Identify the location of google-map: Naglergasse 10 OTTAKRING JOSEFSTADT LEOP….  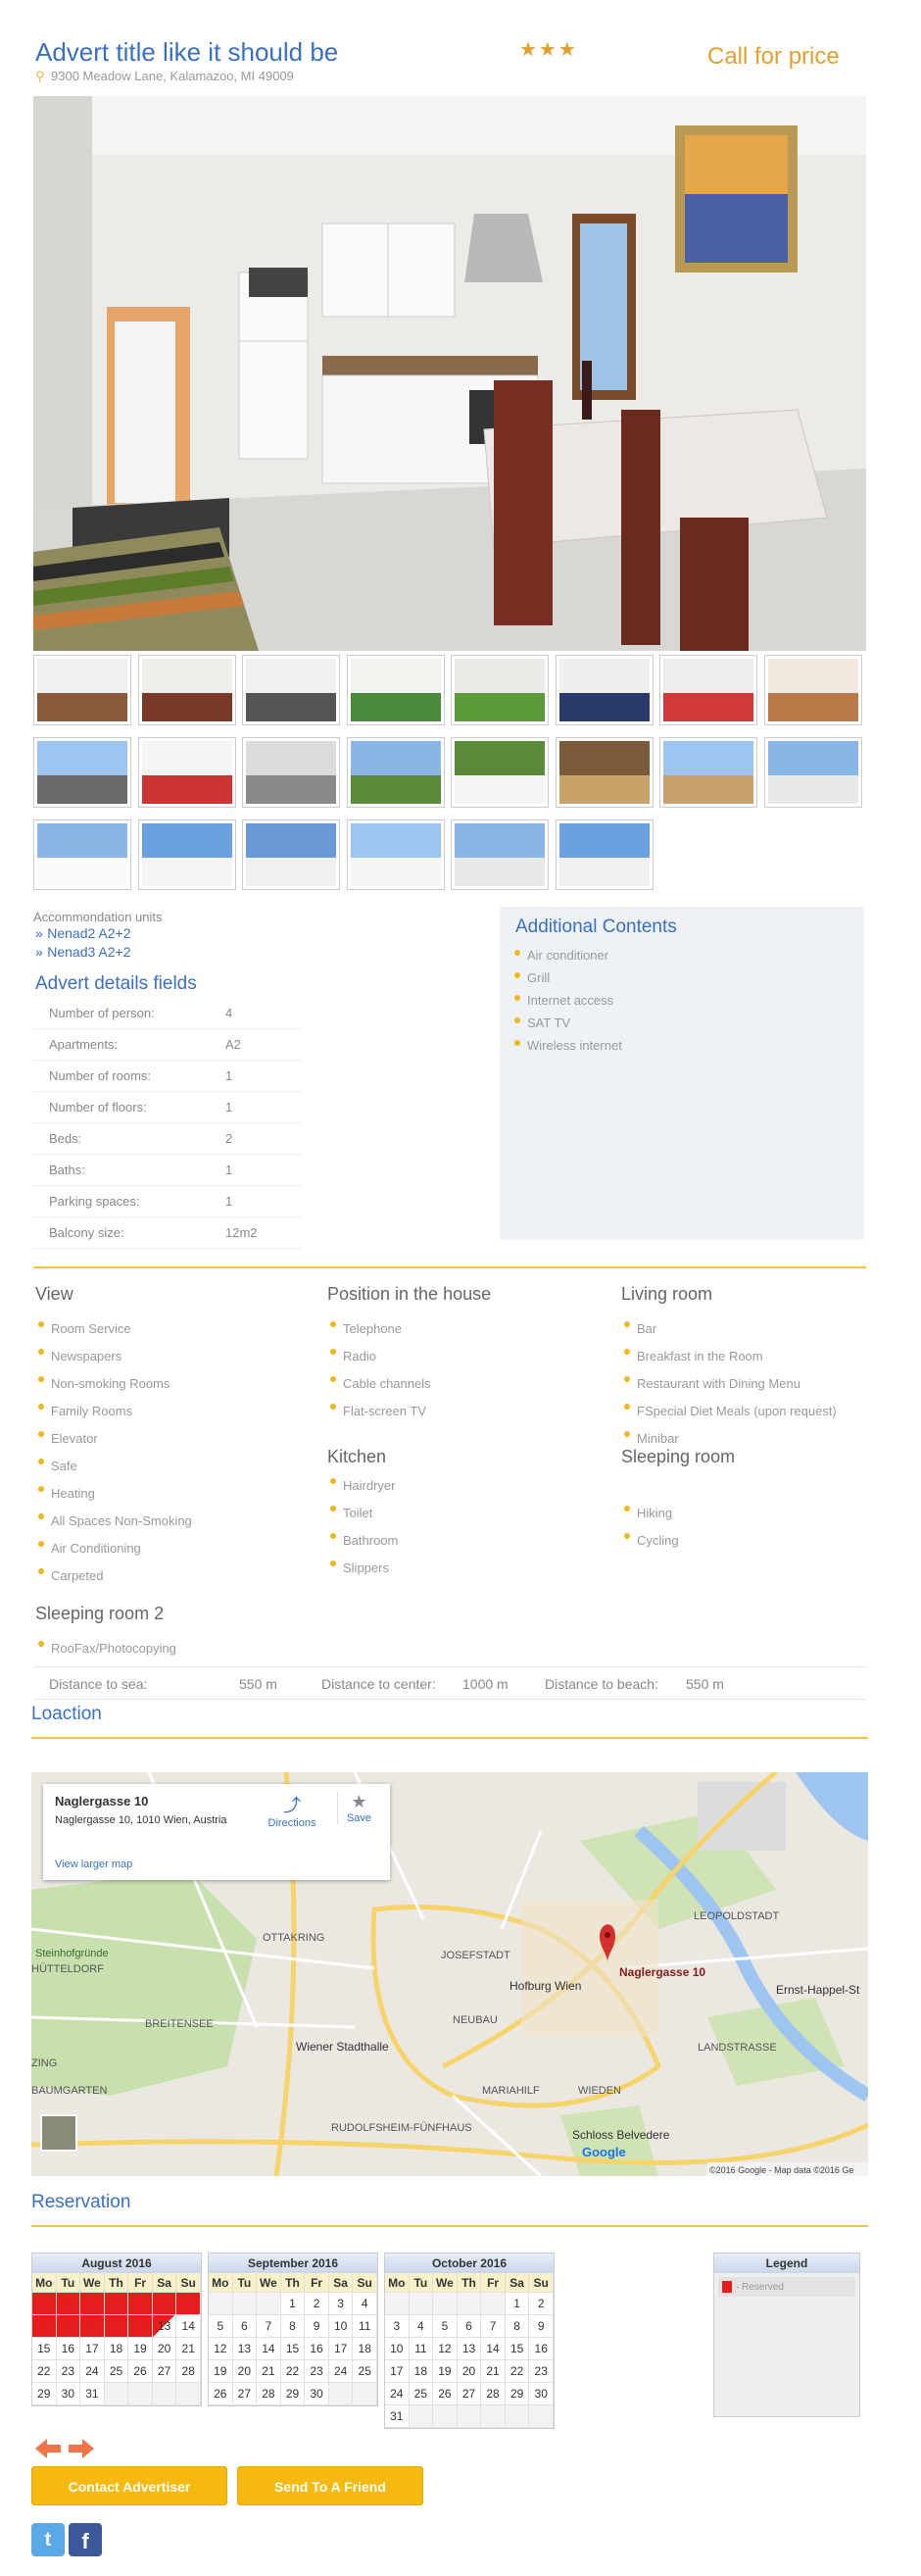
(449, 1974).